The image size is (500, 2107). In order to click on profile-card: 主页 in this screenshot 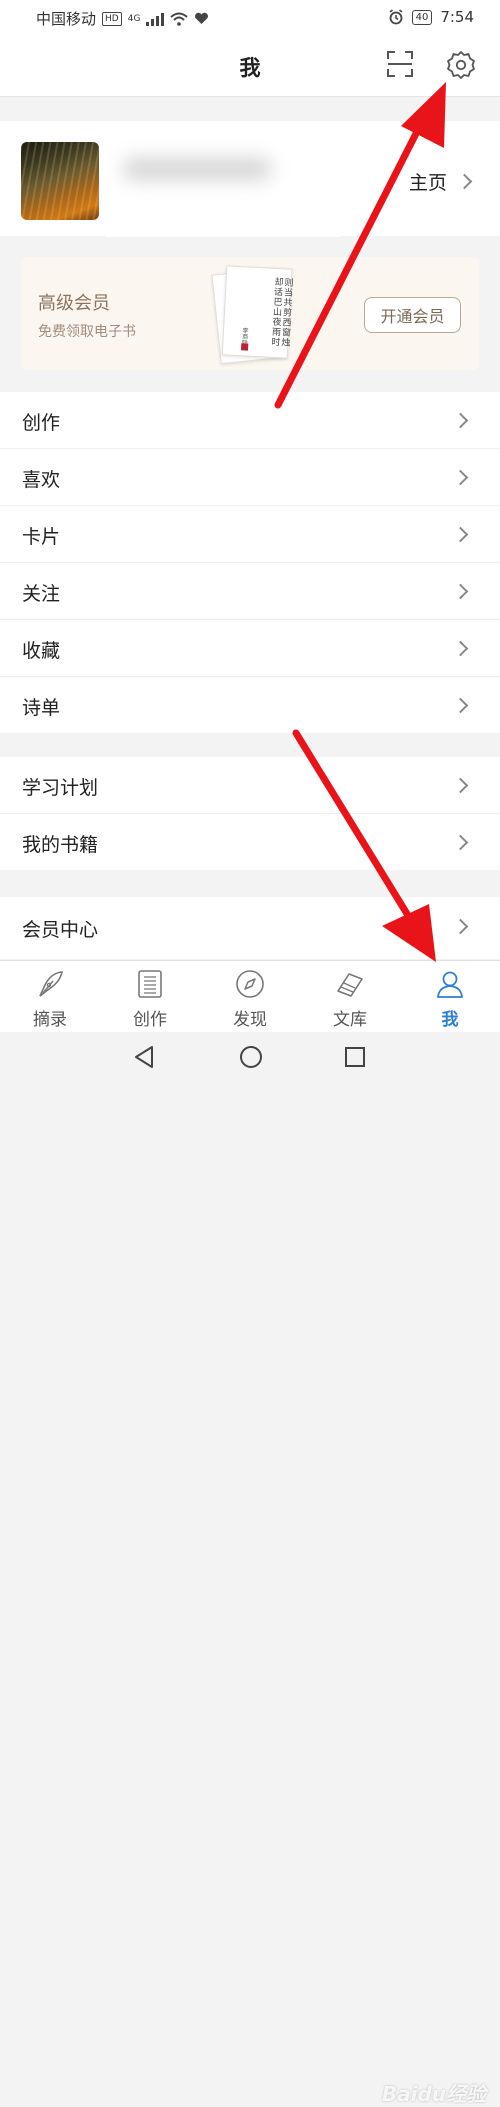, I will do `click(250, 179)`.